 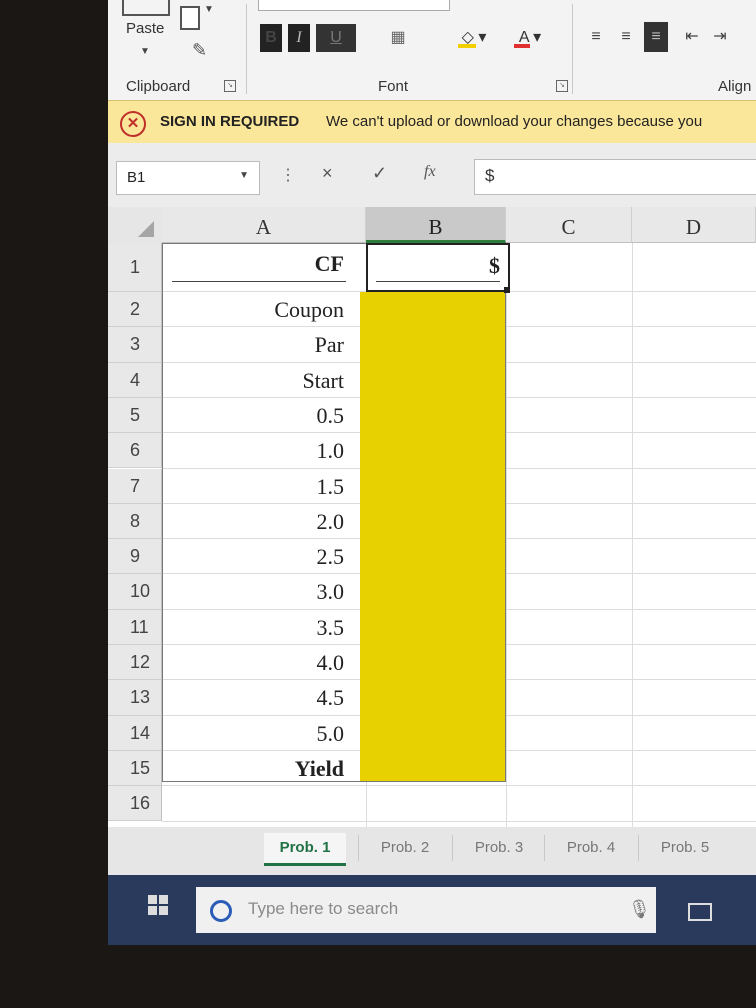 What do you see at coordinates (467, 46) in the screenshot?
I see `fill-color-swatch` at bounding box center [467, 46].